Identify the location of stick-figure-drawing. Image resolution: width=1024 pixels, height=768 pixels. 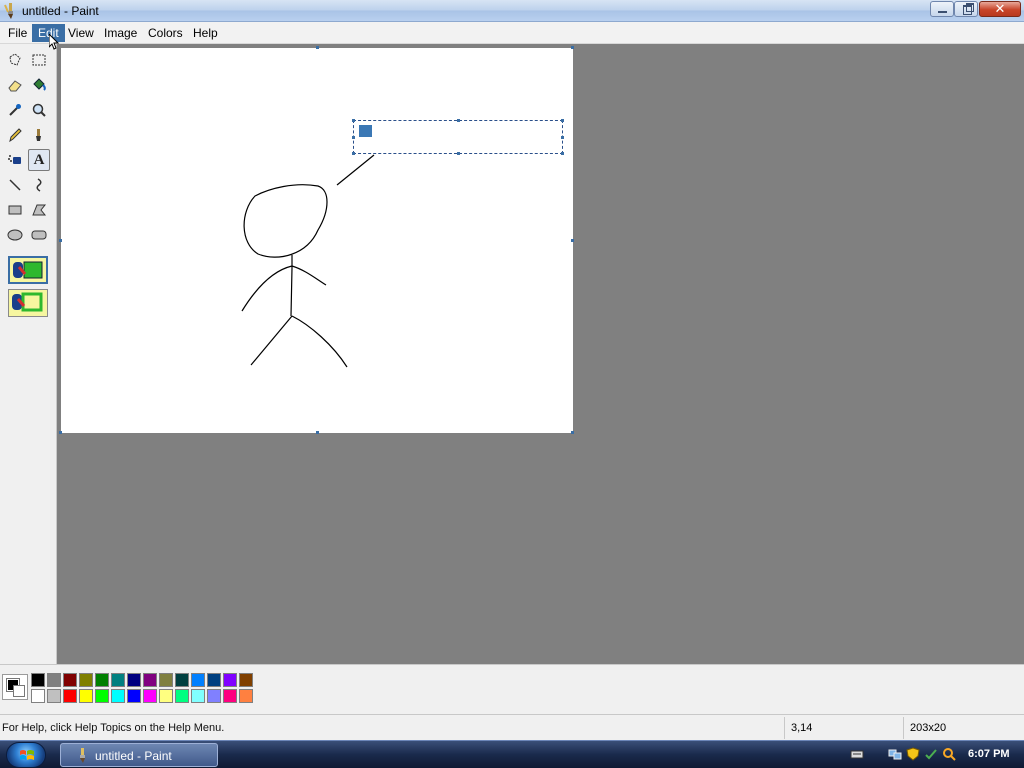
(308, 261).